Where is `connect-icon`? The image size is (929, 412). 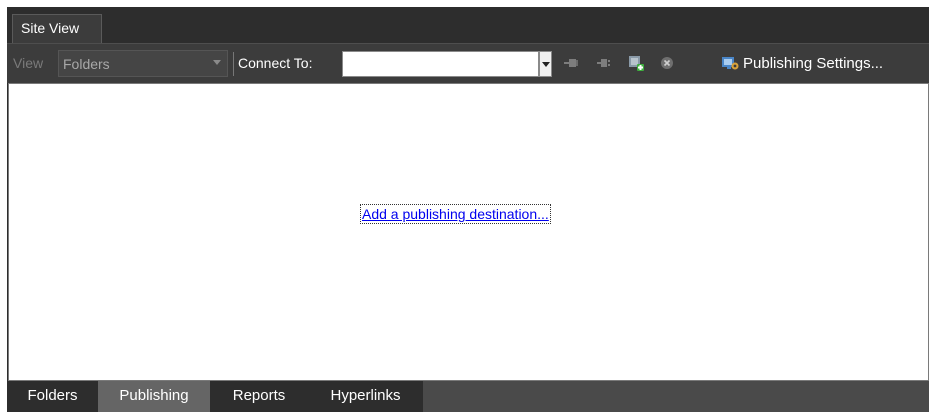
connect-icon is located at coordinates (571, 63).